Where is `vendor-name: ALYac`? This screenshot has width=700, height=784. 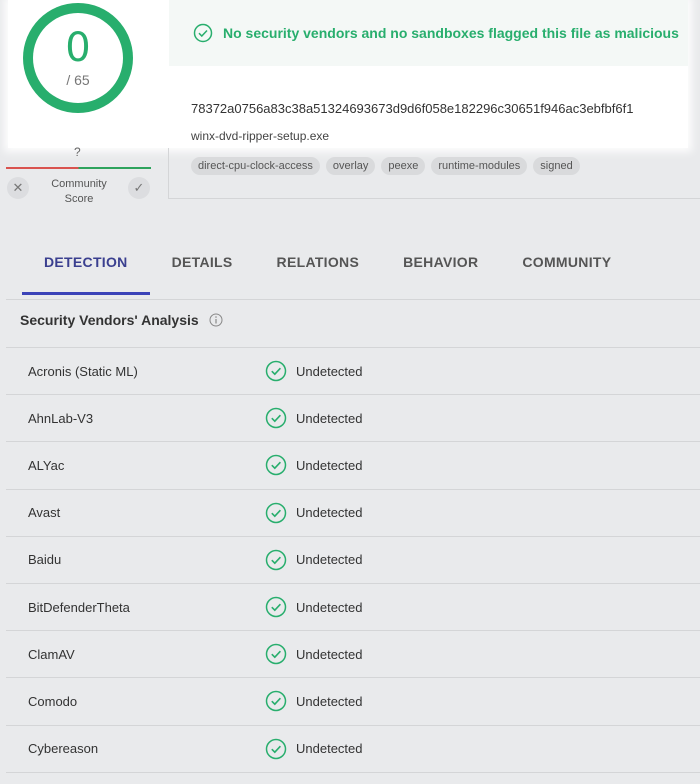
vendor-name: ALYac is located at coordinates (46, 465).